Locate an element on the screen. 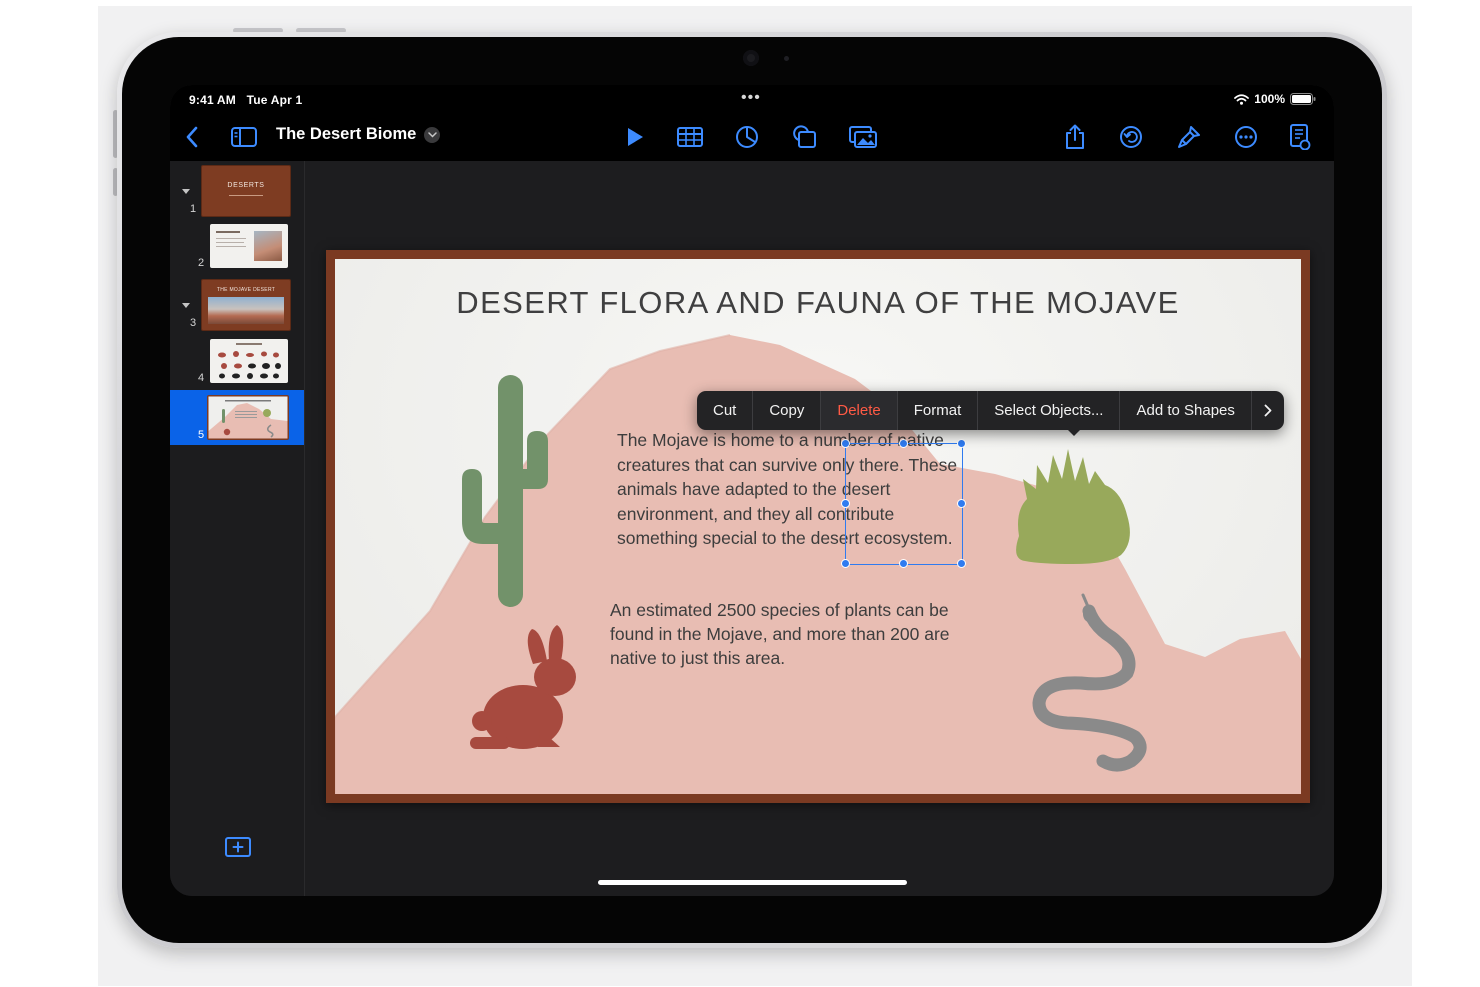 This screenshot has width=1480, height=987. slide-thumbnail-2: 2 is located at coordinates (237, 247).